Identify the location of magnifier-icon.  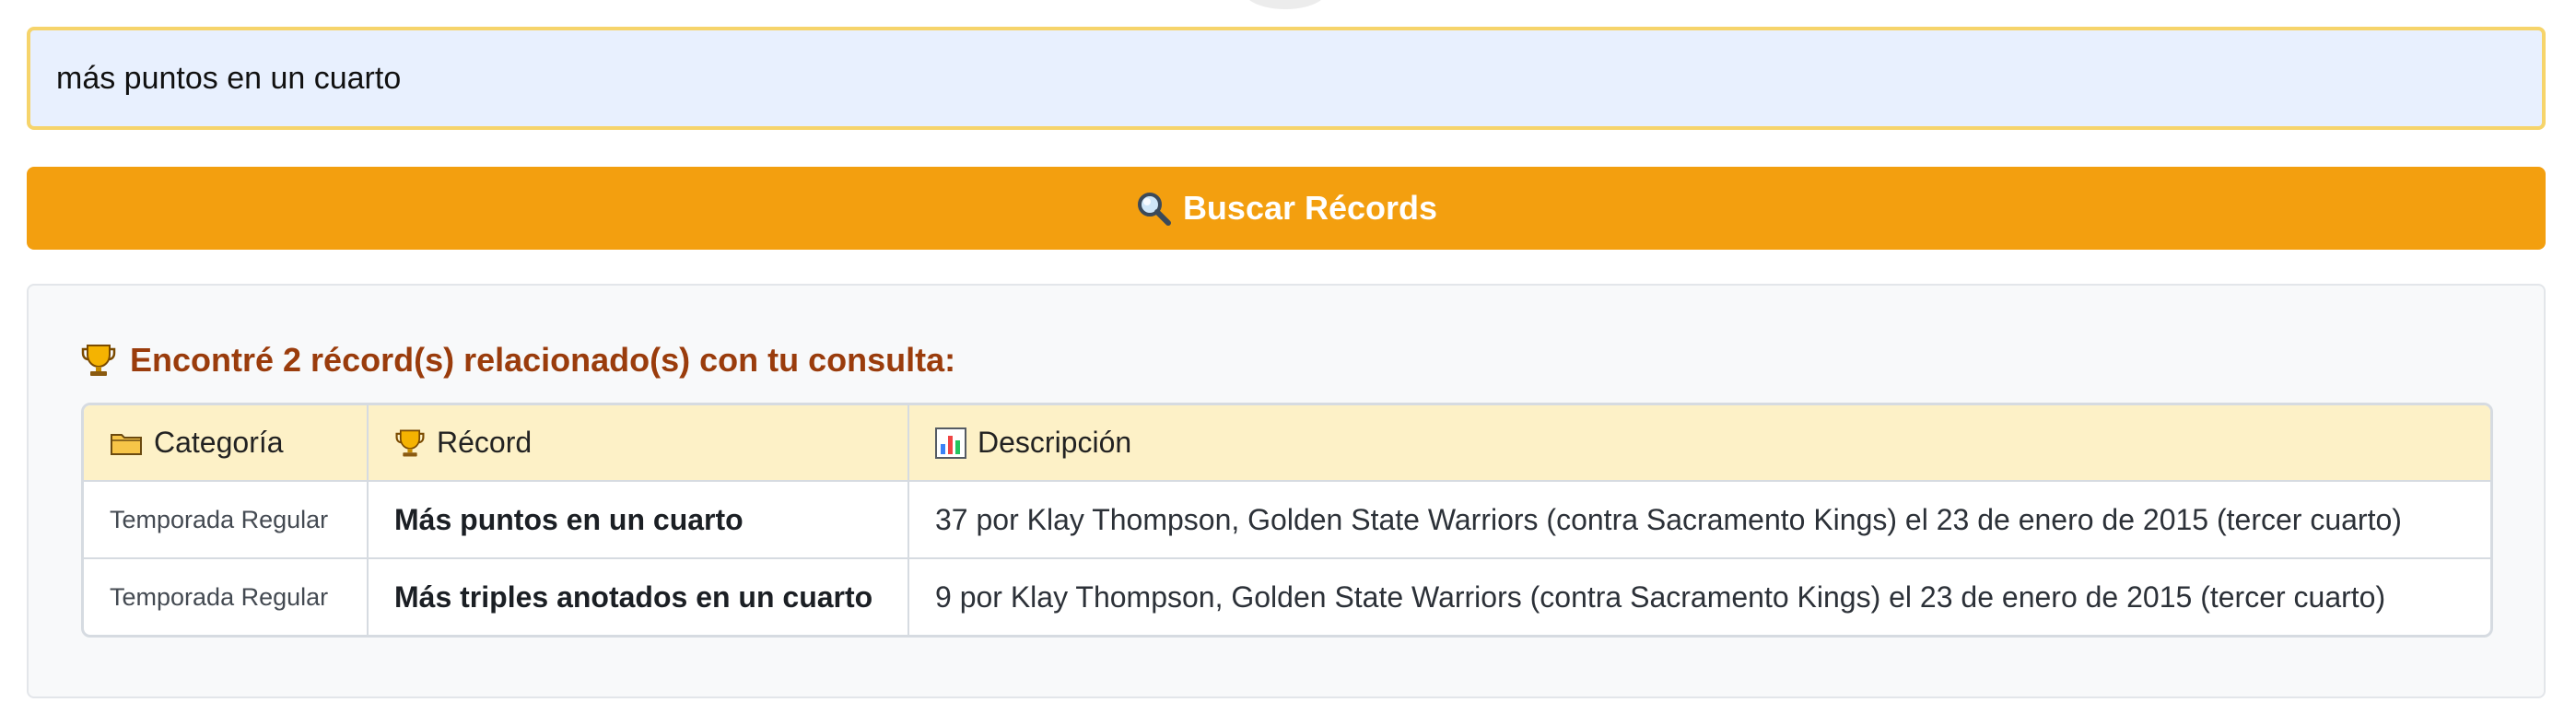
(1153, 208).